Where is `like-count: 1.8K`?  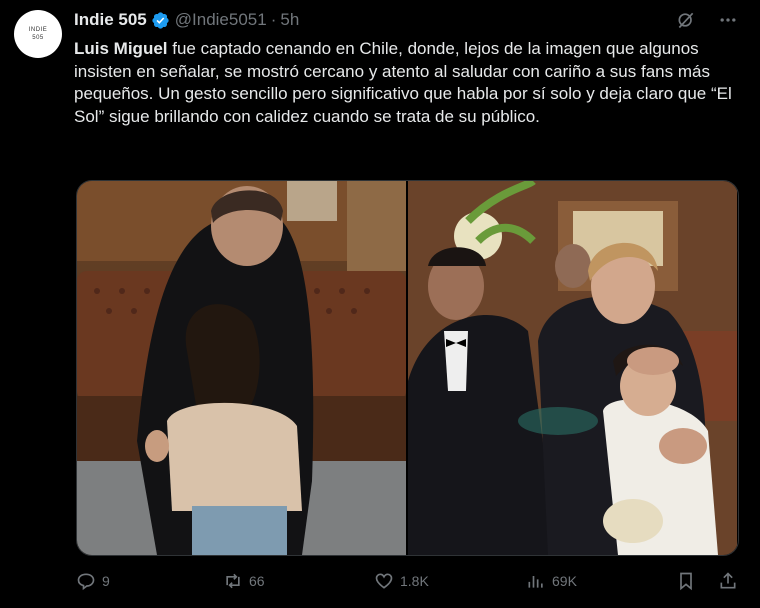 like-count: 1.8K is located at coordinates (414, 581).